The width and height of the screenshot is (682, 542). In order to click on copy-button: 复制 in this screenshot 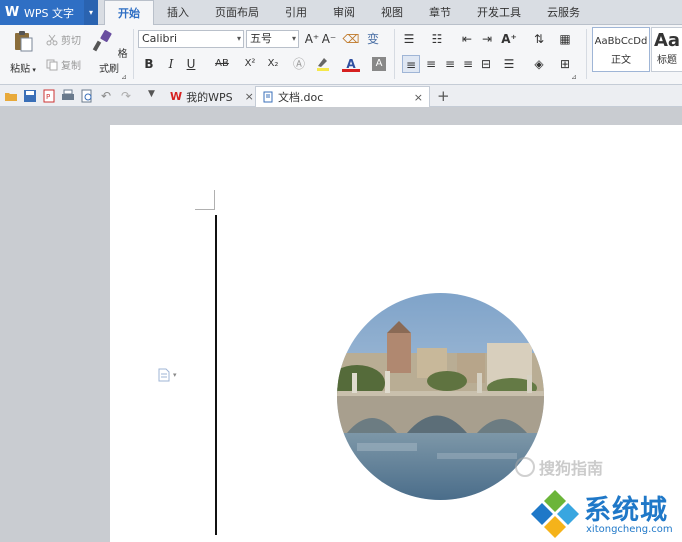, I will do `click(63, 64)`.